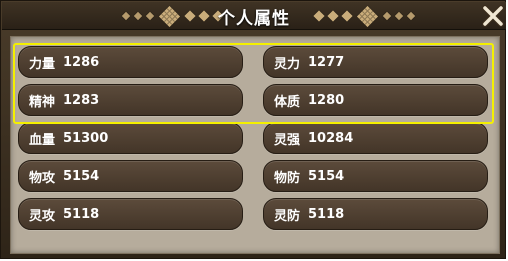 The width and height of the screenshot is (508, 261). Describe the element at coordinates (42, 102) in the screenshot. I see `stat-label: 精神` at that location.